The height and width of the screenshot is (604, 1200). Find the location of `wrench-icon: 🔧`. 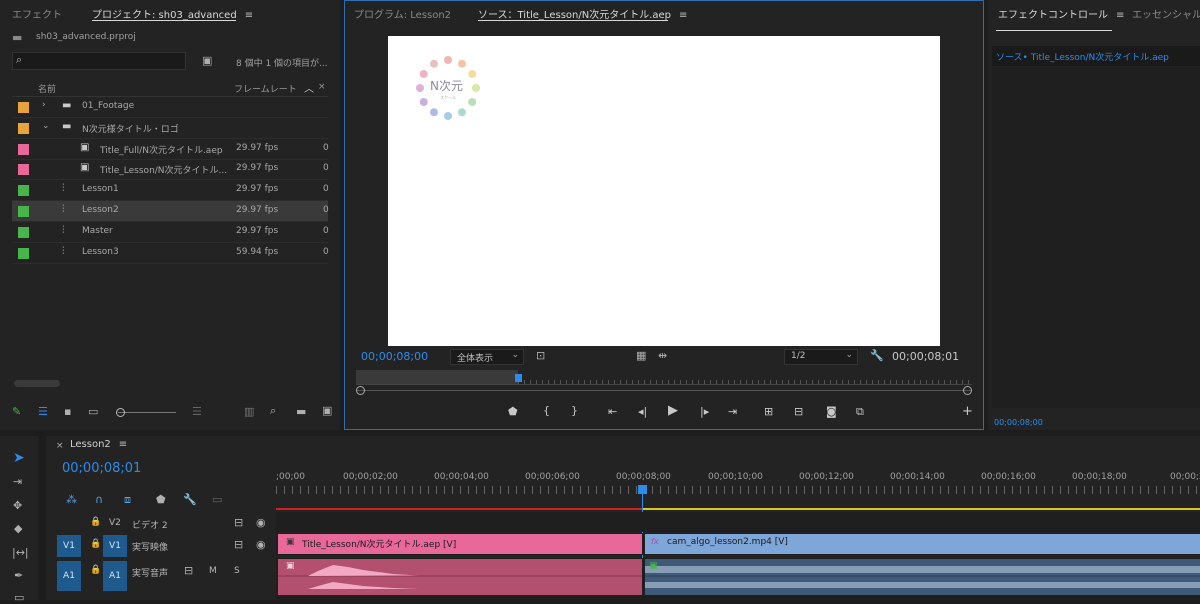

wrench-icon: 🔧 is located at coordinates (877, 355).